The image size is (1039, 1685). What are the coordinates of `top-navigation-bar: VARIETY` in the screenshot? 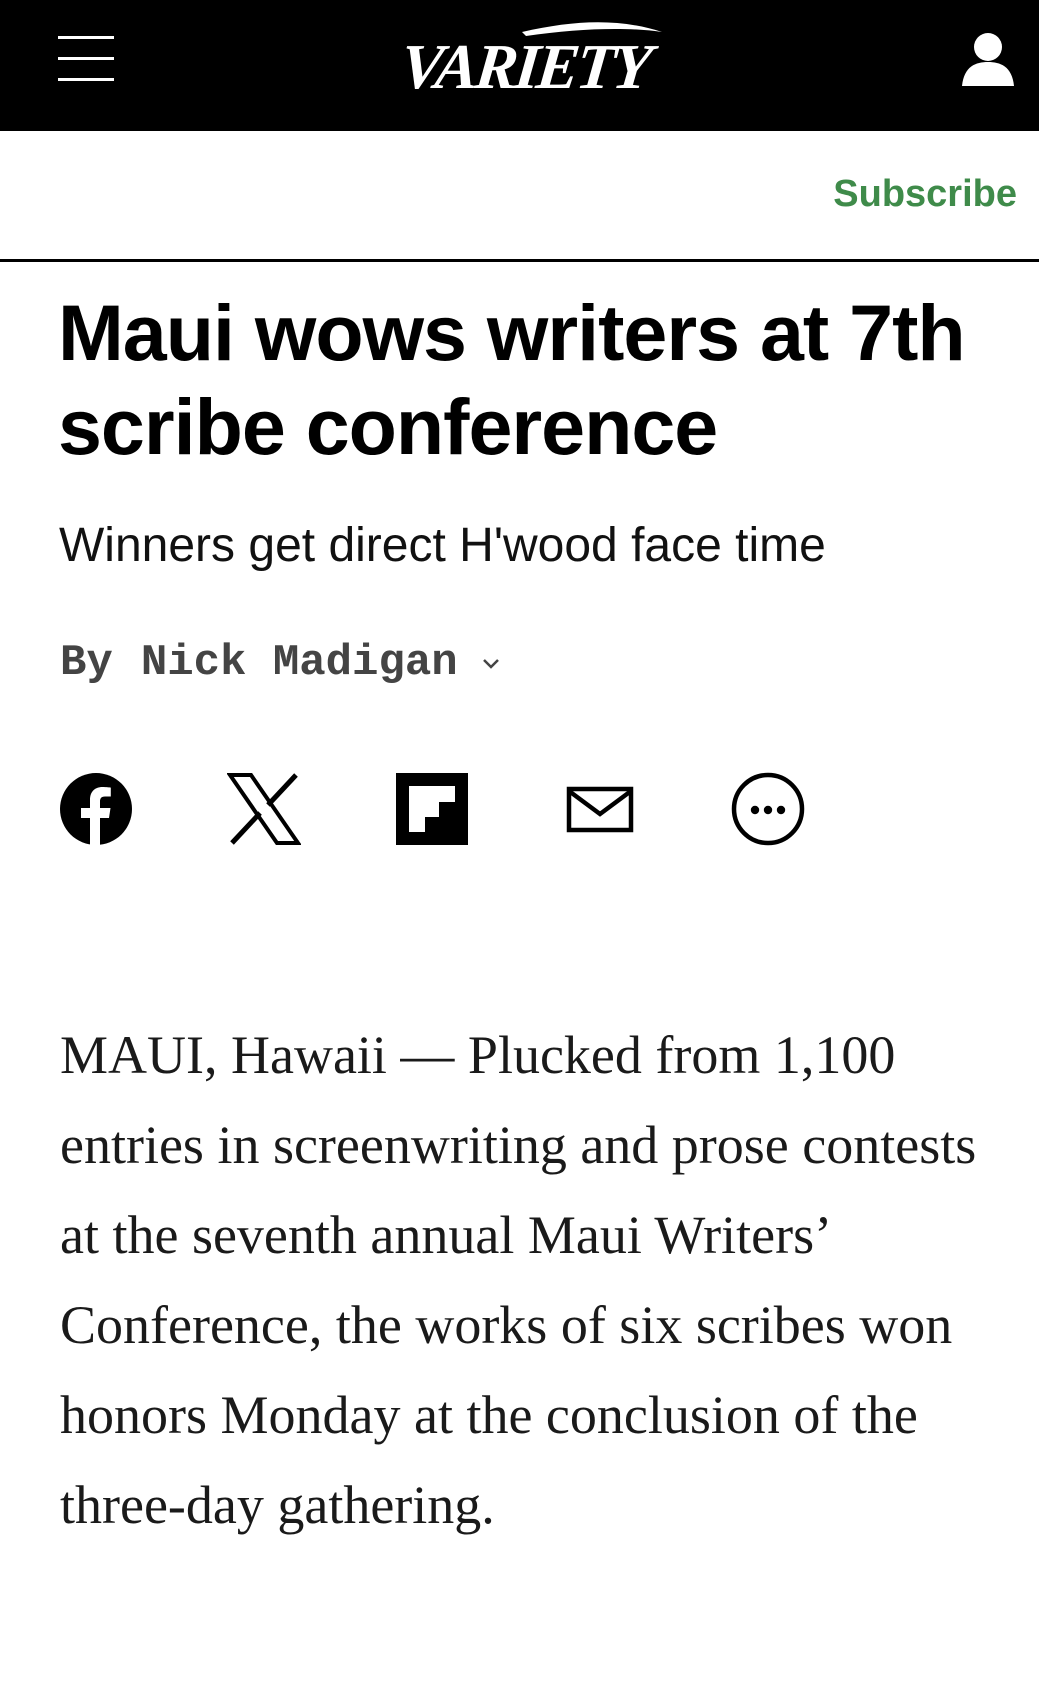 It's located at (519, 65).